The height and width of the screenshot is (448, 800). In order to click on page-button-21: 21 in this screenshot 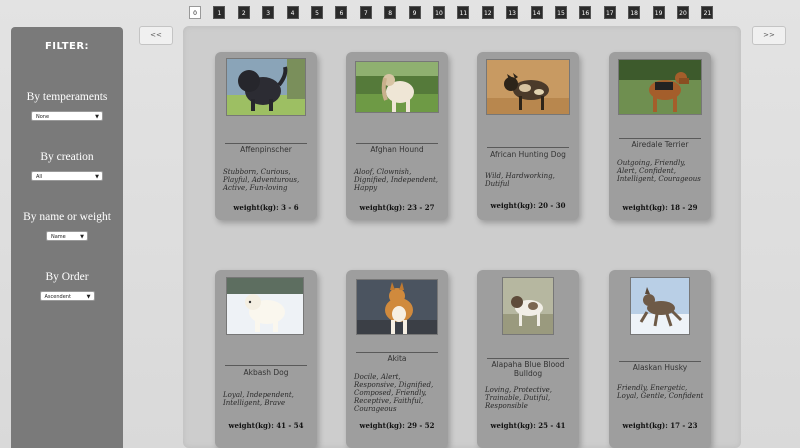, I will do `click(707, 12)`.